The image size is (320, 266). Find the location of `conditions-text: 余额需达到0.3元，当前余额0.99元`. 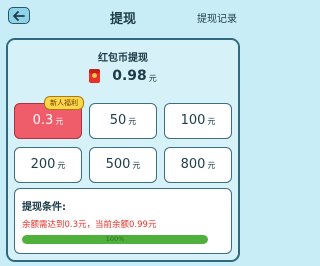

conditions-text: 余额需达到0.3元，当前余额0.99元 is located at coordinates (89, 225).